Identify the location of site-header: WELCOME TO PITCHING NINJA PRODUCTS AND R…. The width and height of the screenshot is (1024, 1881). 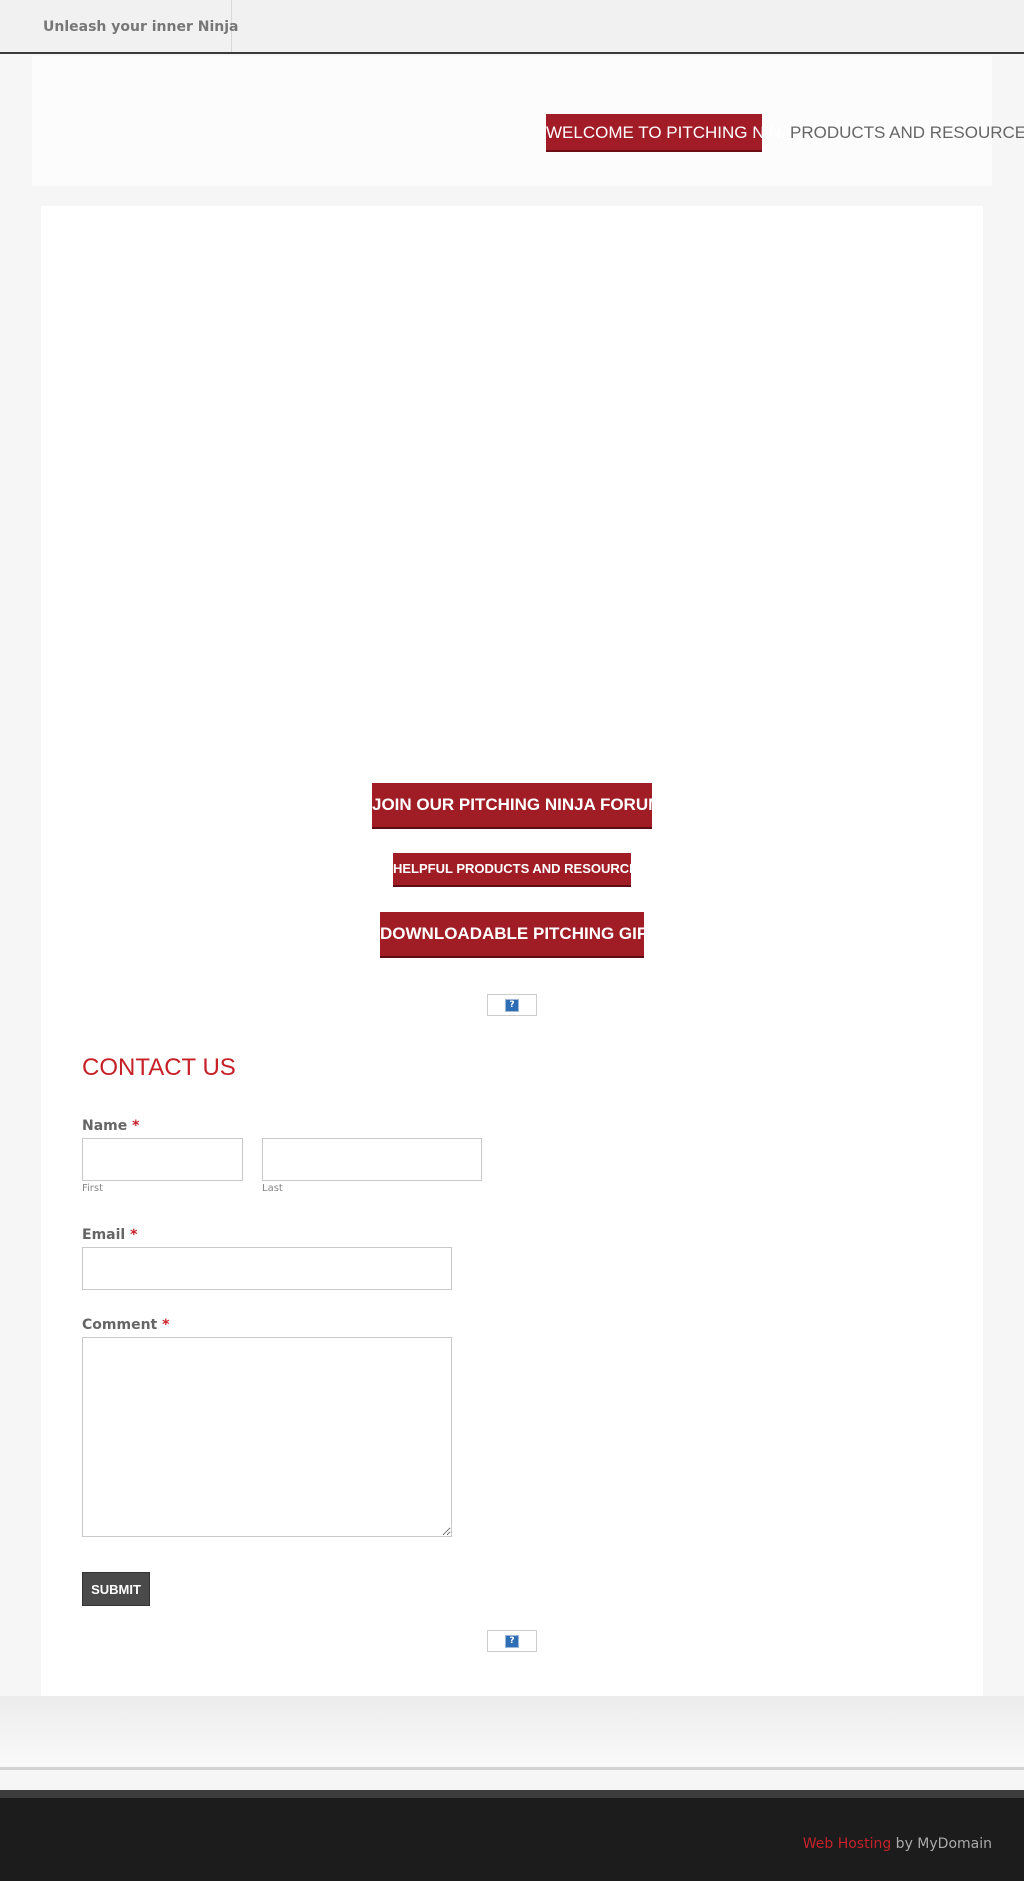
(528, 121).